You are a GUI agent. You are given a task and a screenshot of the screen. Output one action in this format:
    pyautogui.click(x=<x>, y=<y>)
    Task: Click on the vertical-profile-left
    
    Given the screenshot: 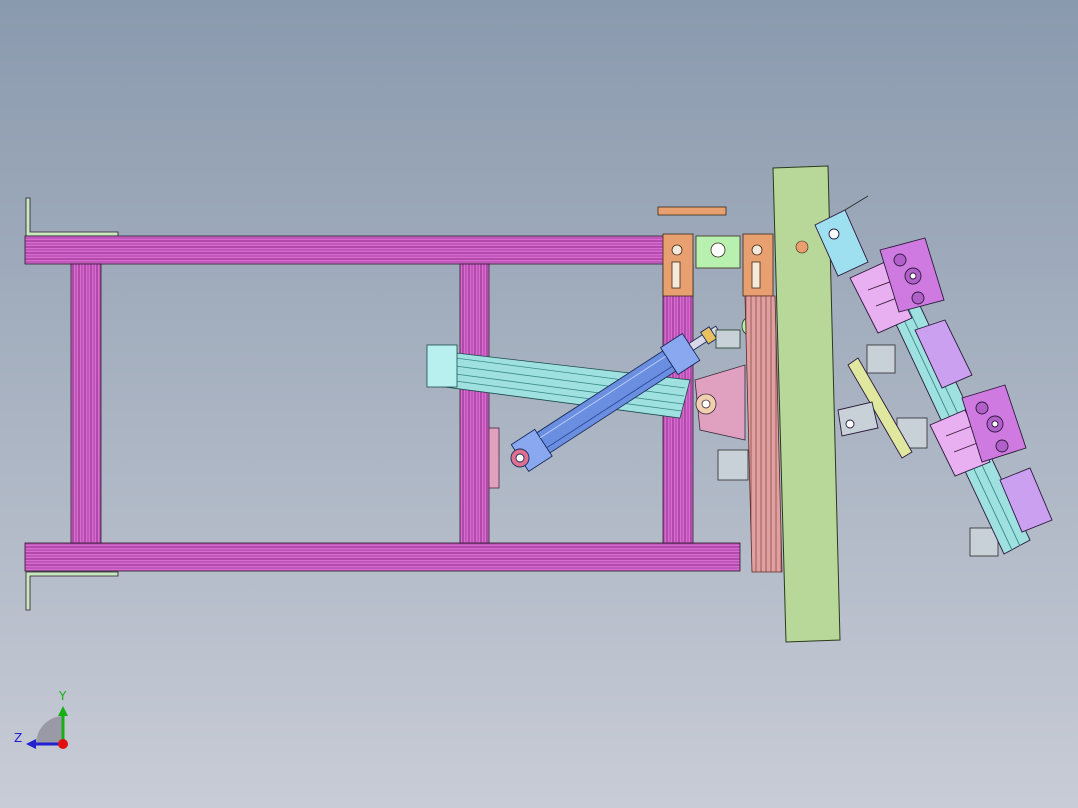 What is the action you would take?
    pyautogui.click(x=86, y=403)
    